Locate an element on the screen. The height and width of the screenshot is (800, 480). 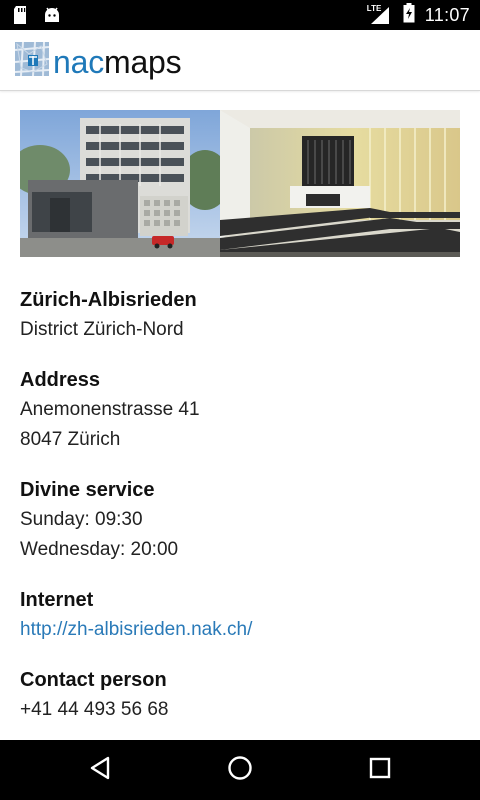
signal-icon: LTE is located at coordinates (380, 15).